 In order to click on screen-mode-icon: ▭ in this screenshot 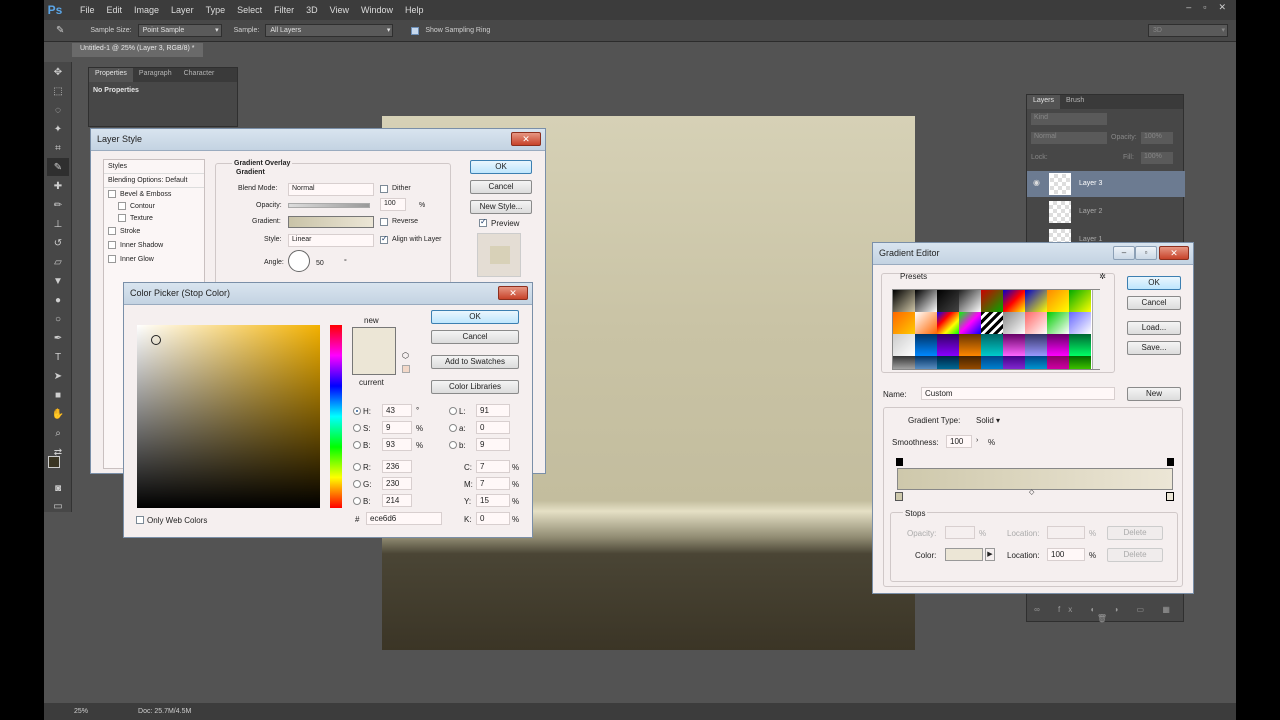, I will do `click(58, 506)`.